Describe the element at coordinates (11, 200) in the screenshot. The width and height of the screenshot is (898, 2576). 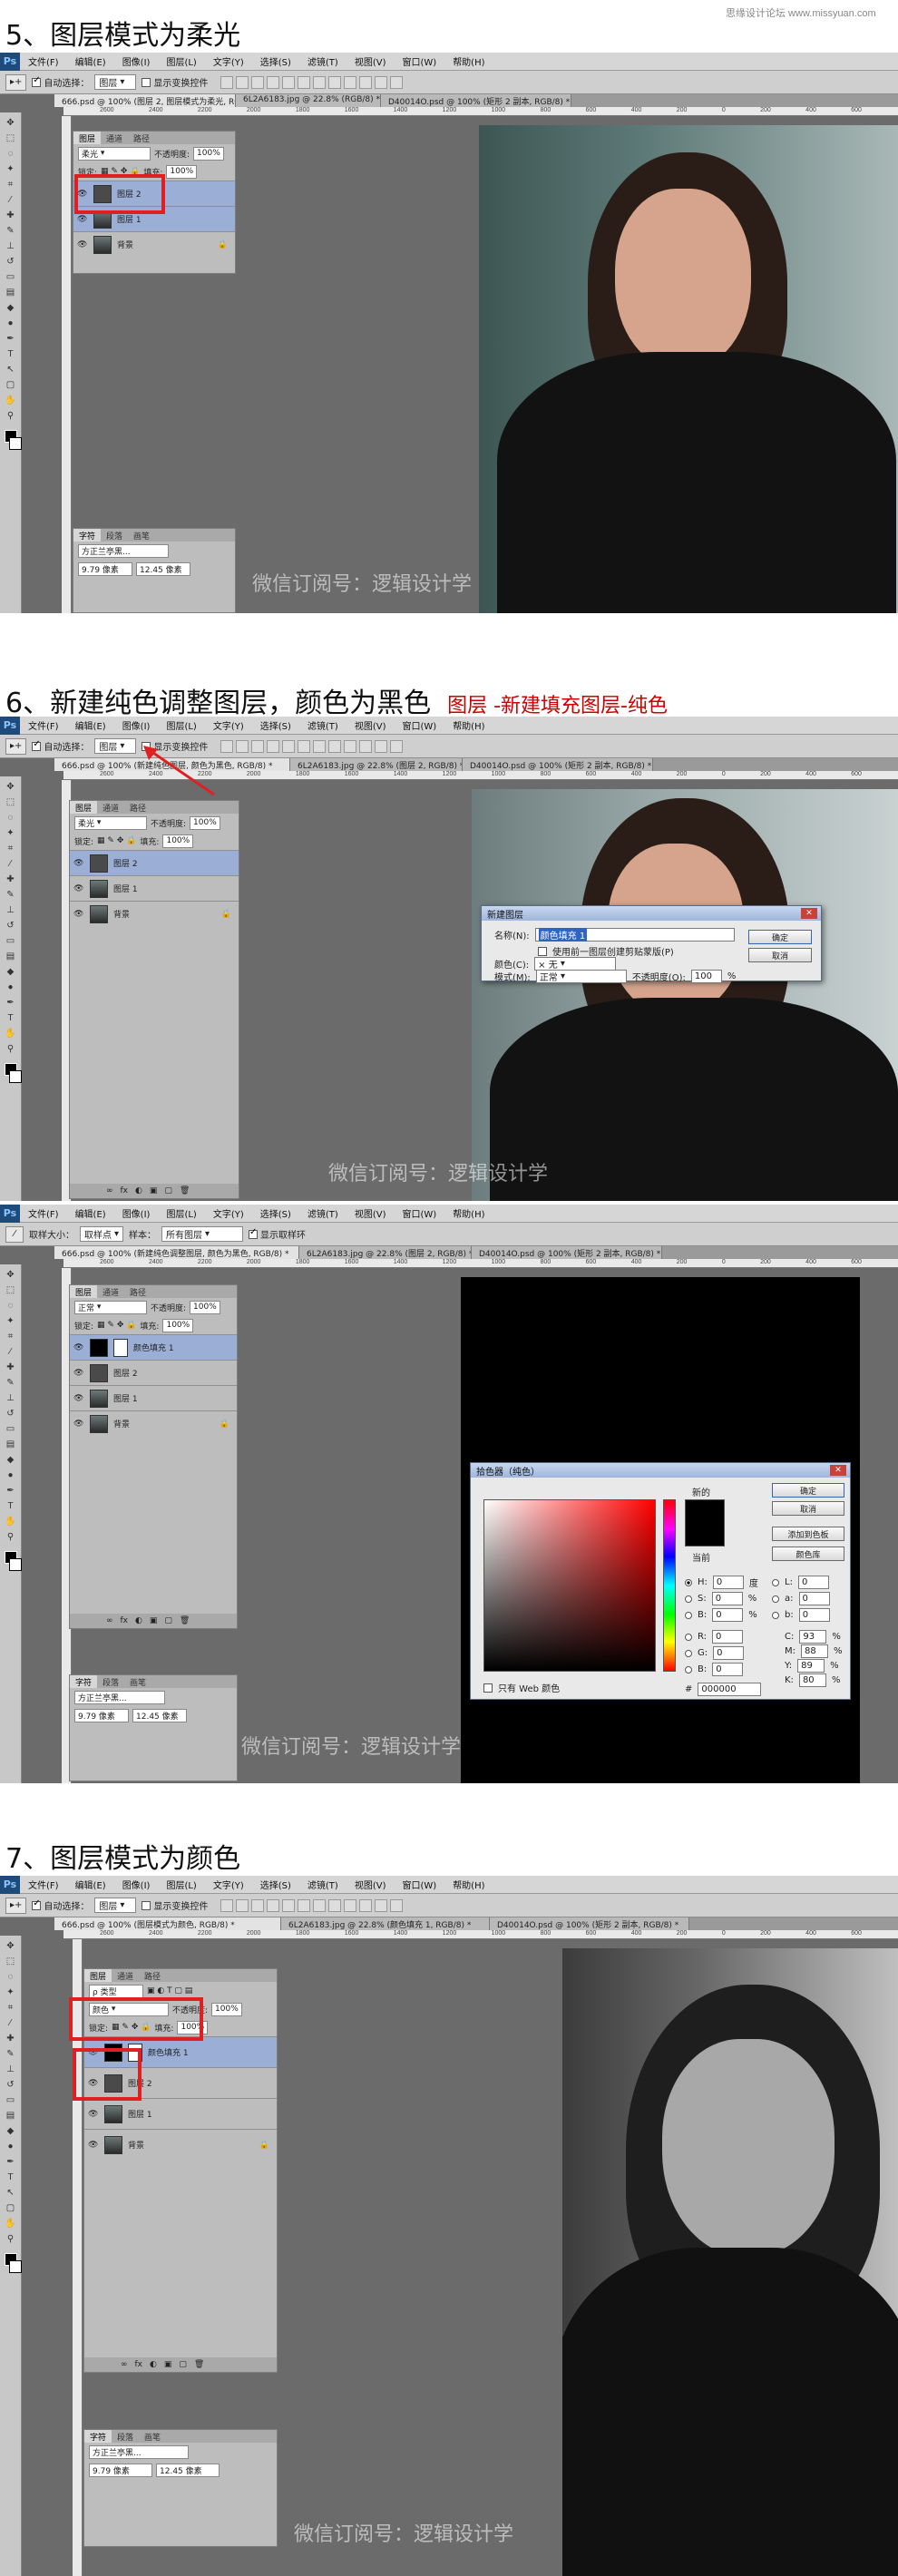
I see `eyedropper-icon: ⁄` at that location.